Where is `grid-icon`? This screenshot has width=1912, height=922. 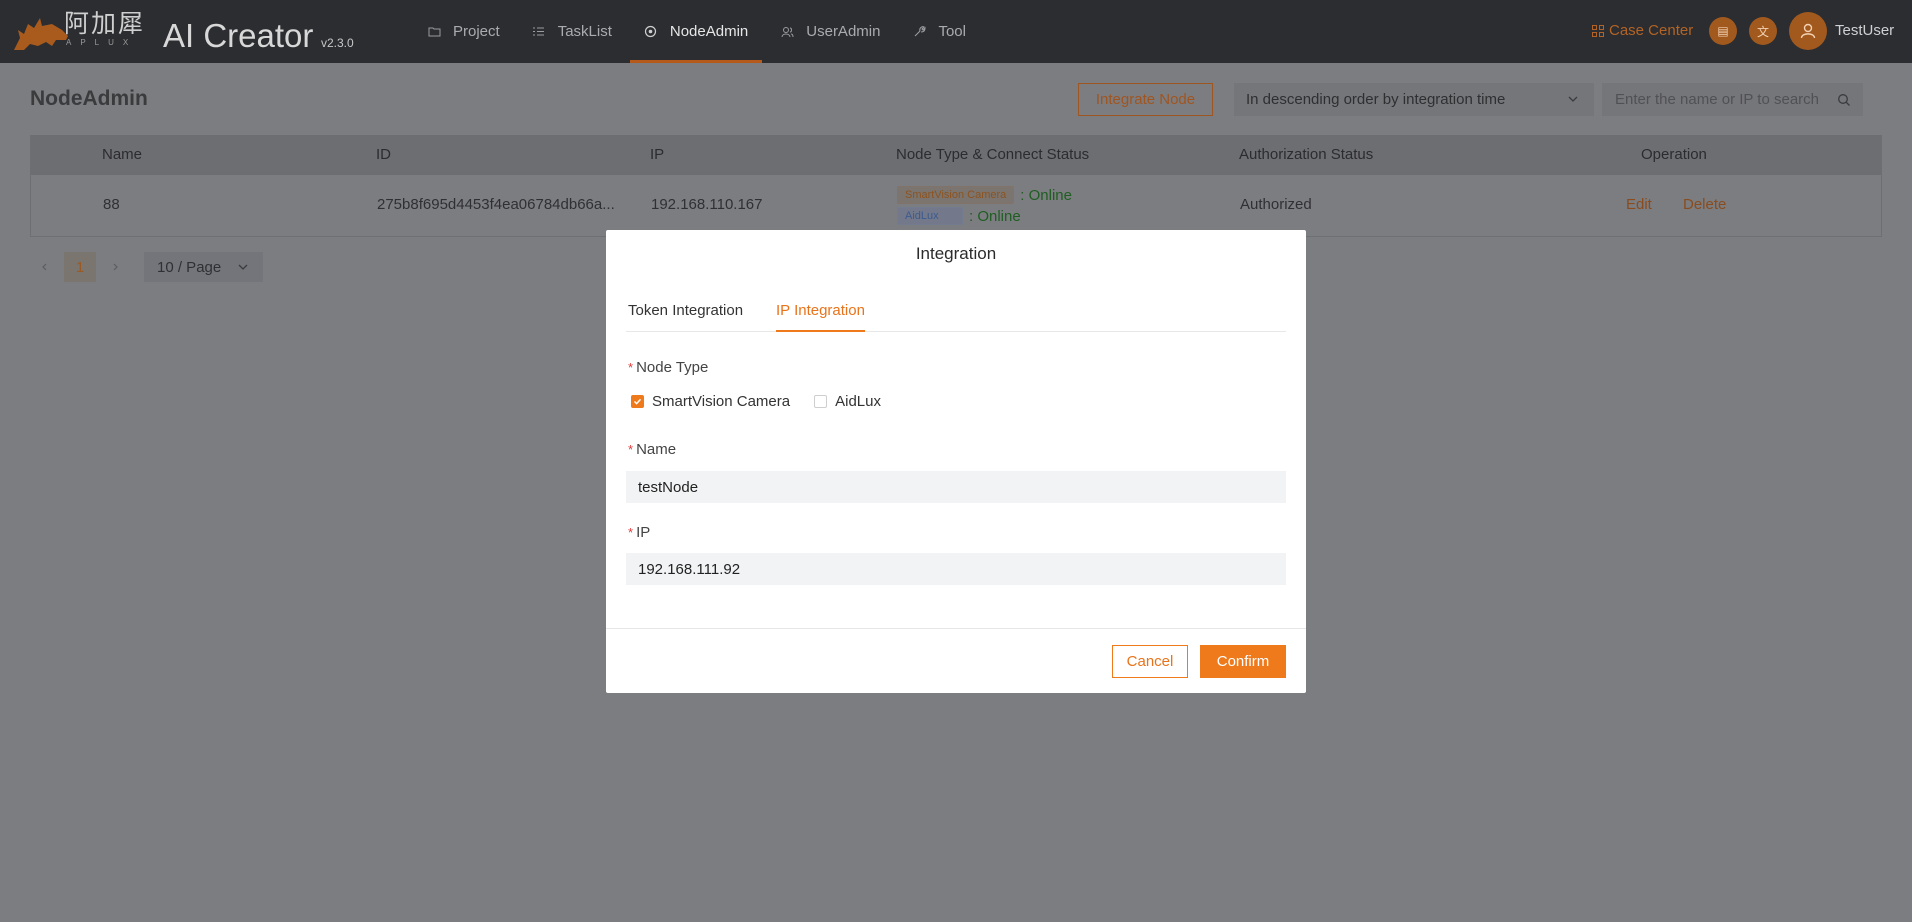 grid-icon is located at coordinates (1598, 30).